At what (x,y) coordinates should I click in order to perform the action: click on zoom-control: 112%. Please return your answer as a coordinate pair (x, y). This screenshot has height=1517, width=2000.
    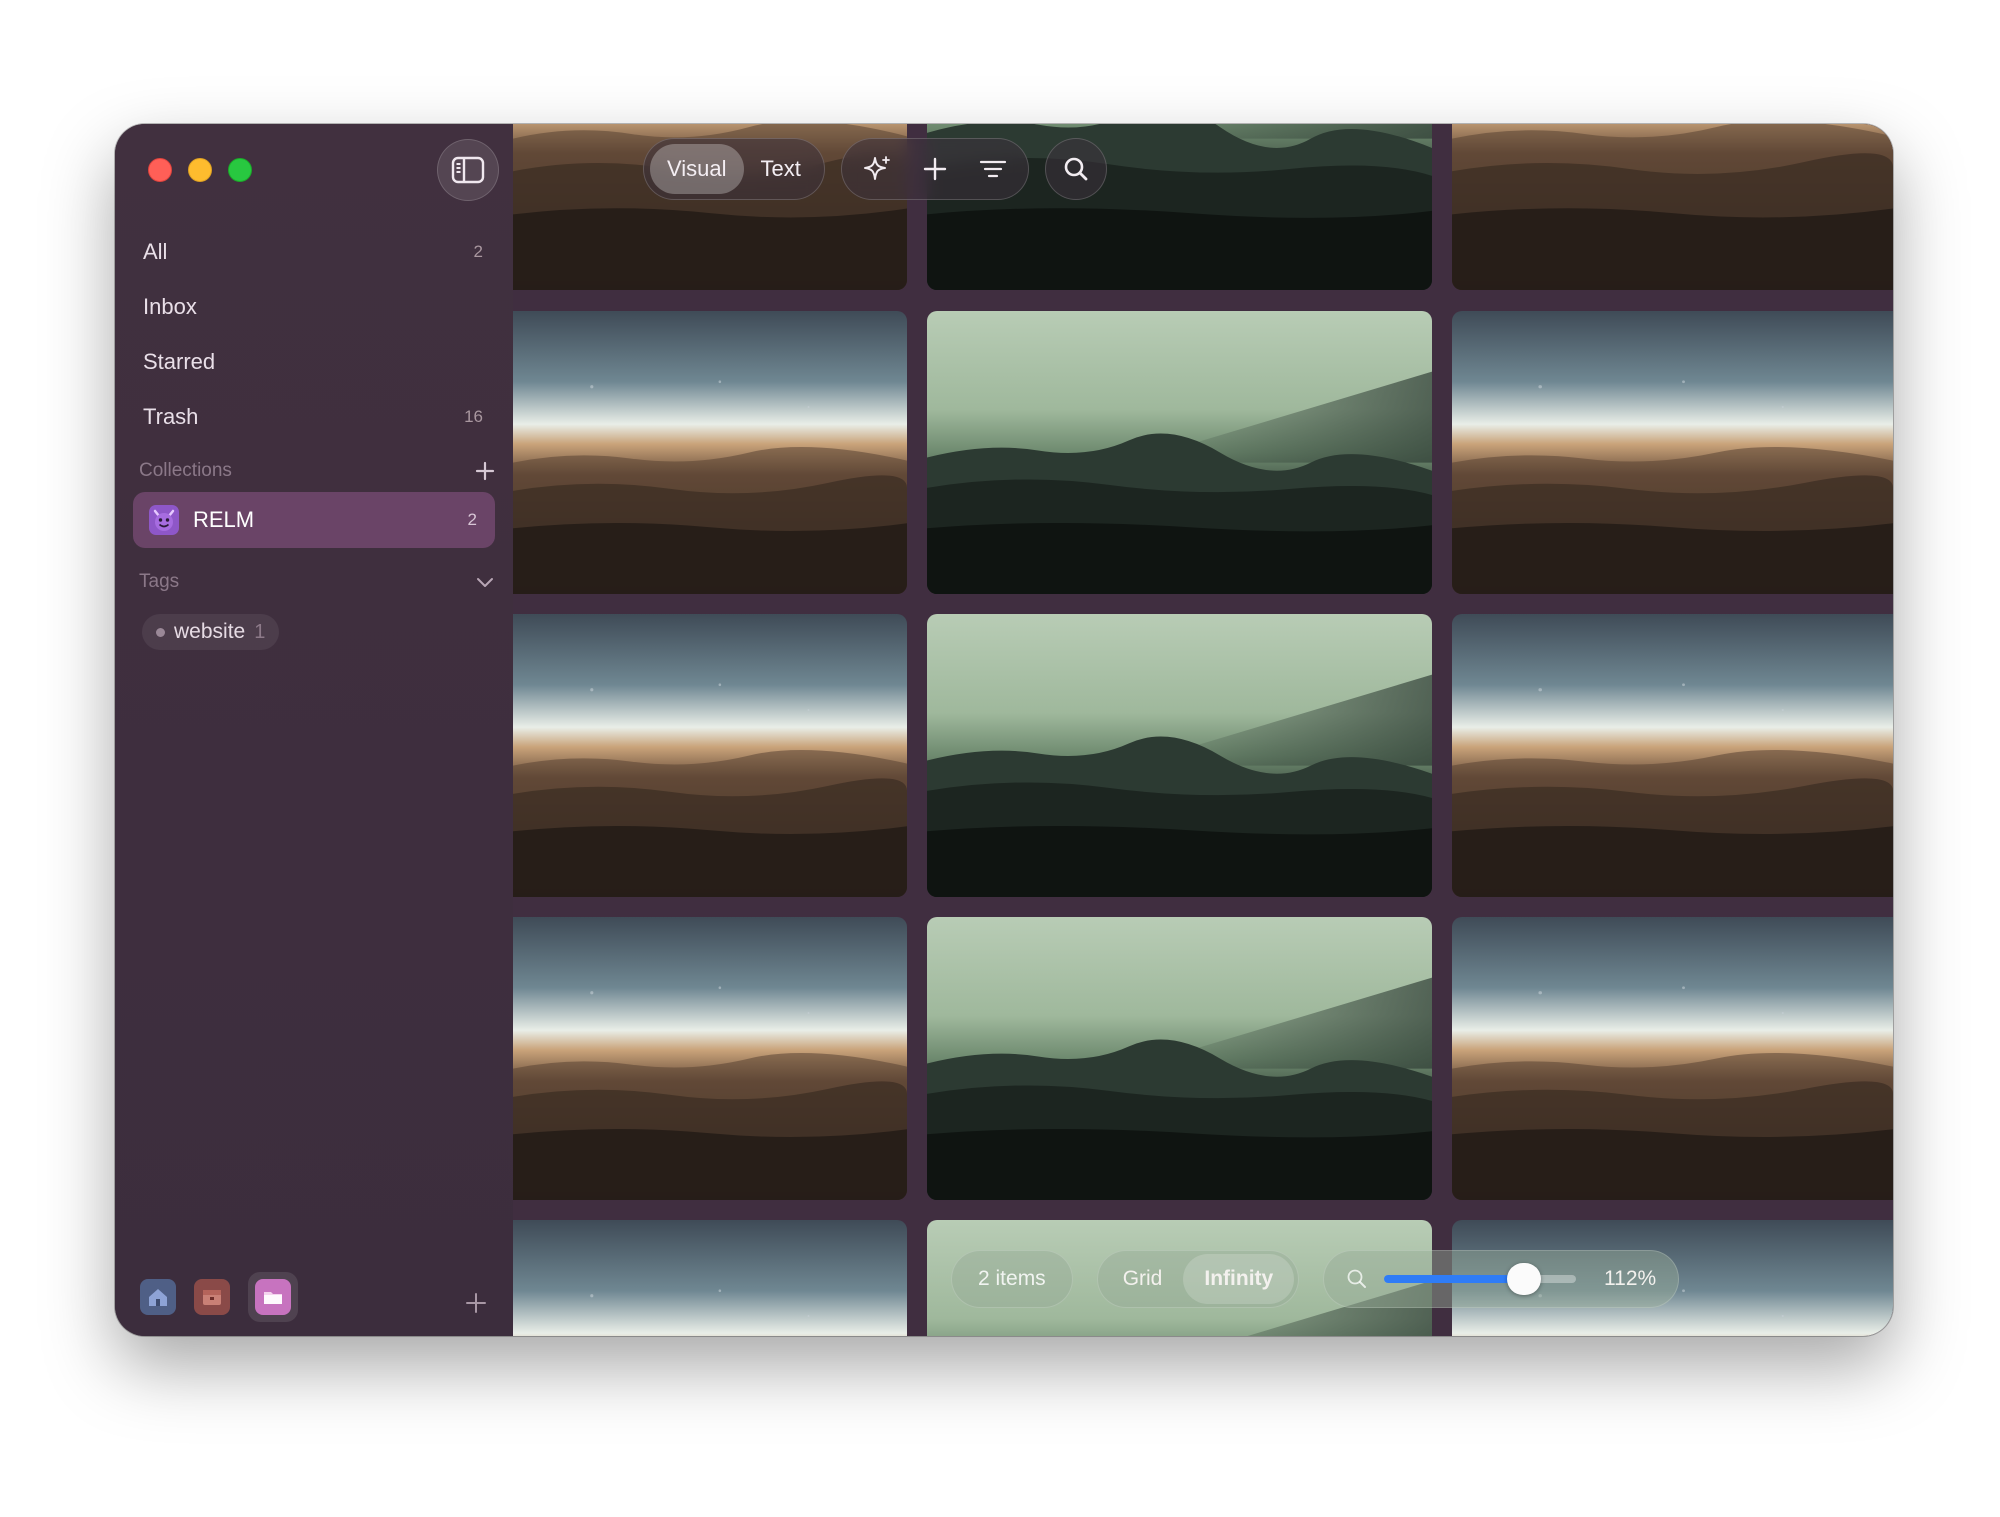
    Looking at the image, I should click on (1501, 1279).